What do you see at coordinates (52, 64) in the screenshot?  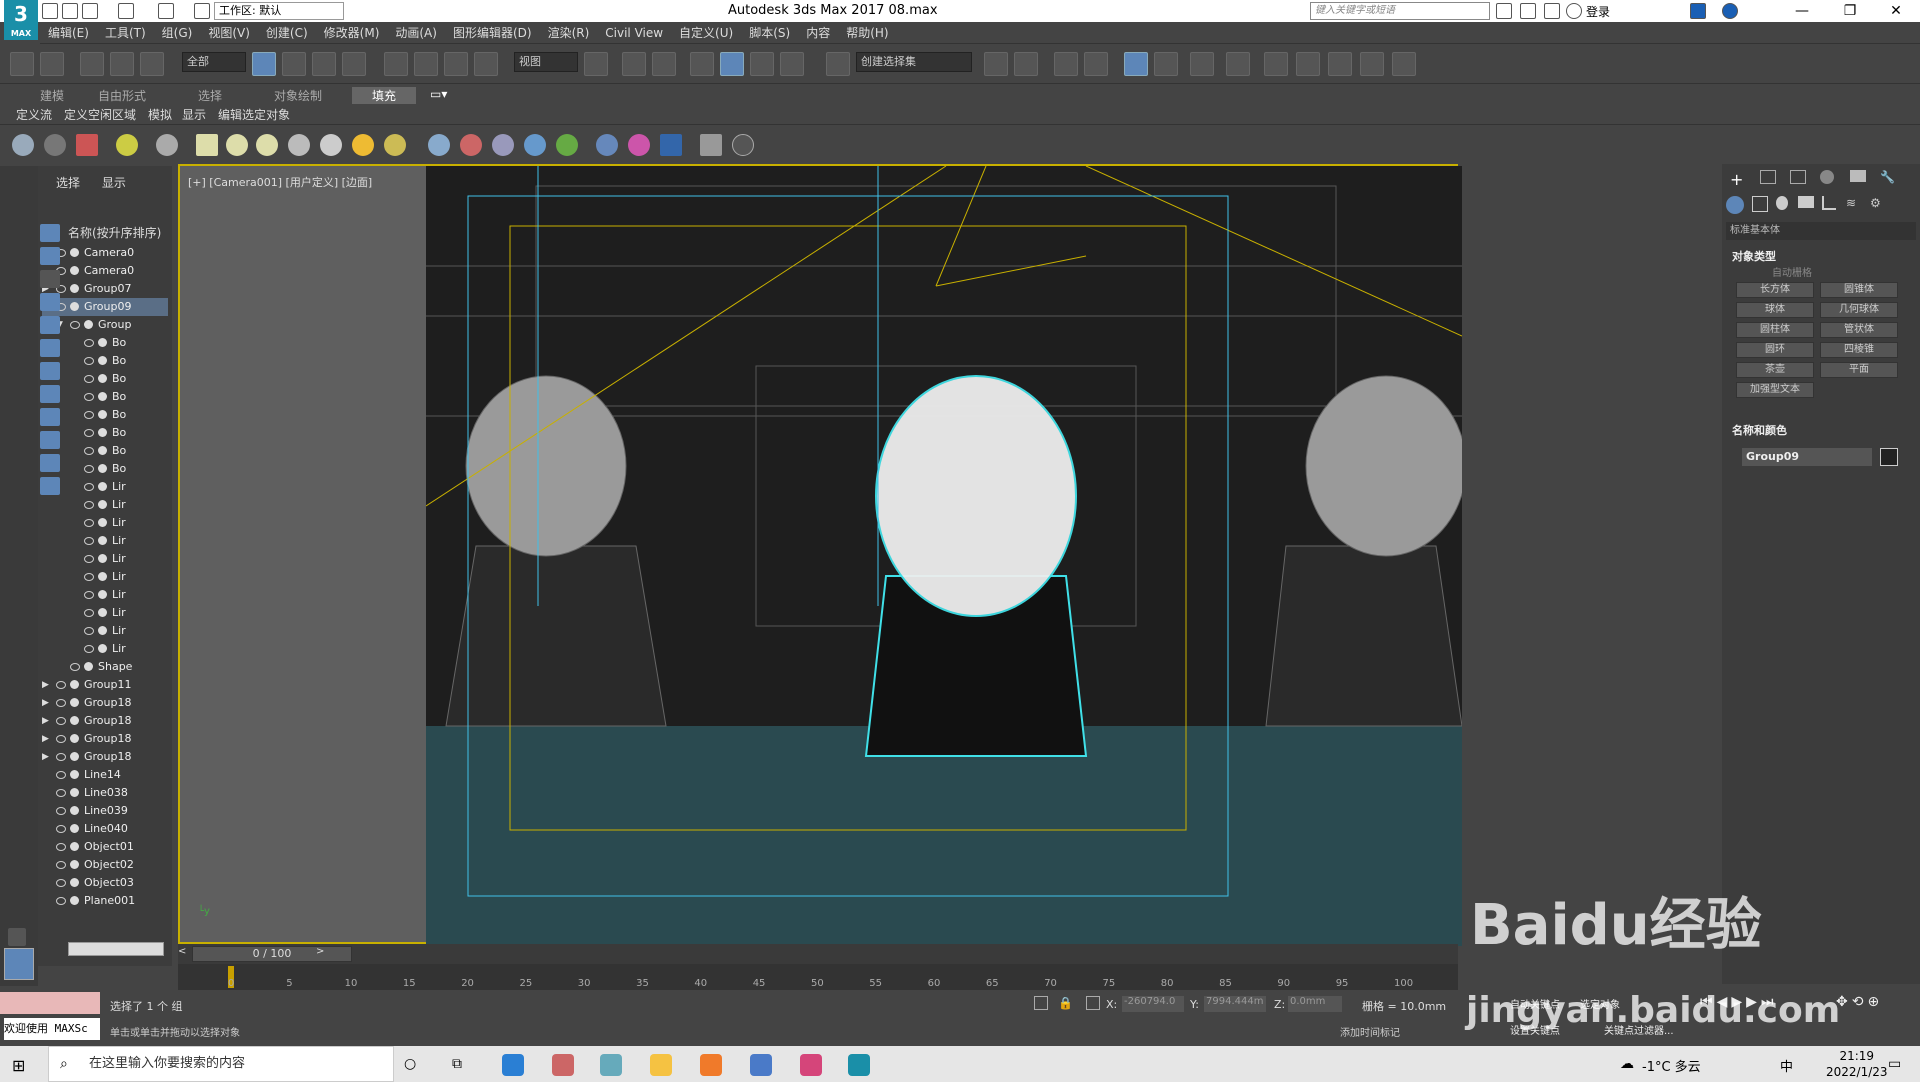 I see `redo-icon` at bounding box center [52, 64].